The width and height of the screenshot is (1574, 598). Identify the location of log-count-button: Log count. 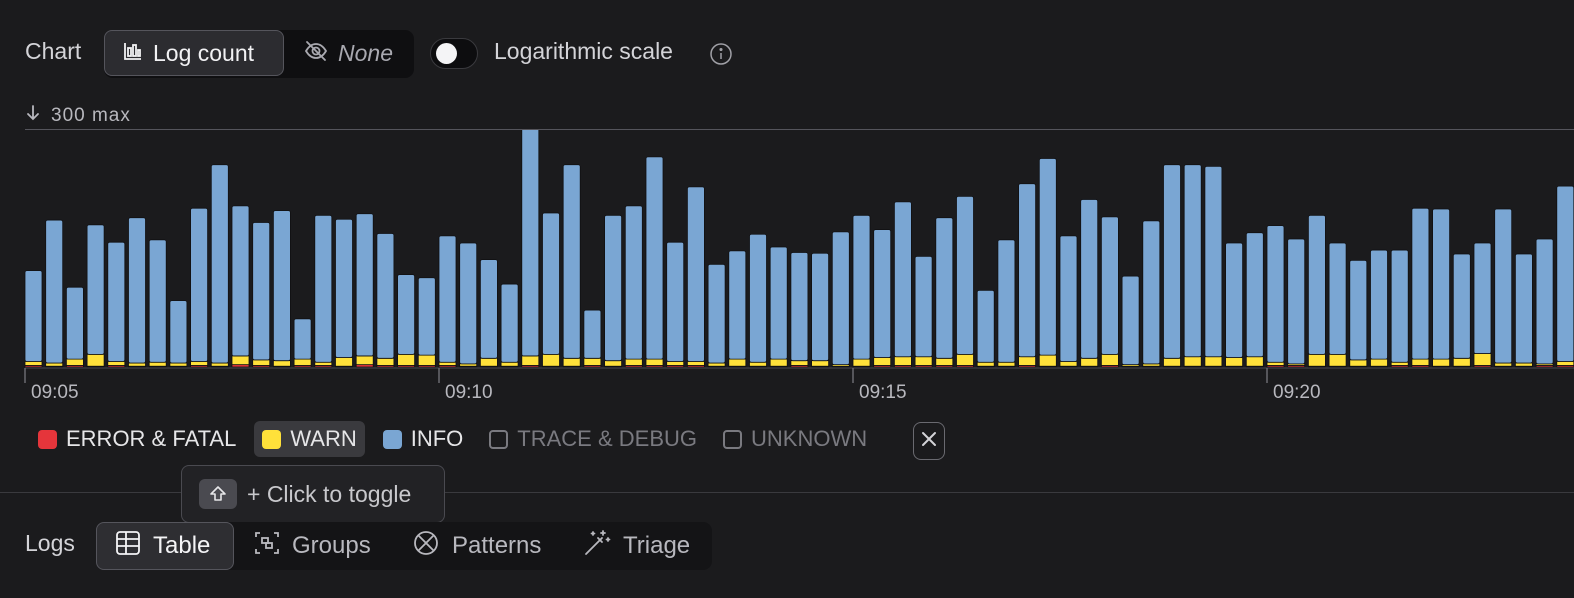
(194, 53).